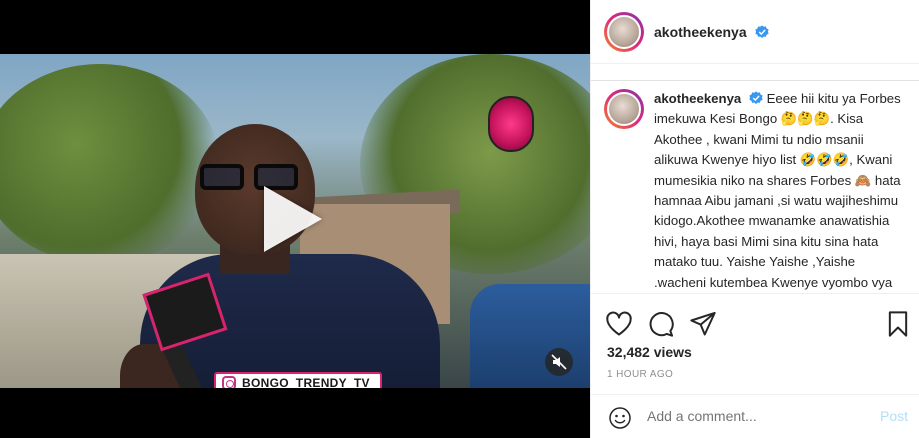  Describe the element at coordinates (703, 324) in the screenshot. I see `share-icon` at that location.